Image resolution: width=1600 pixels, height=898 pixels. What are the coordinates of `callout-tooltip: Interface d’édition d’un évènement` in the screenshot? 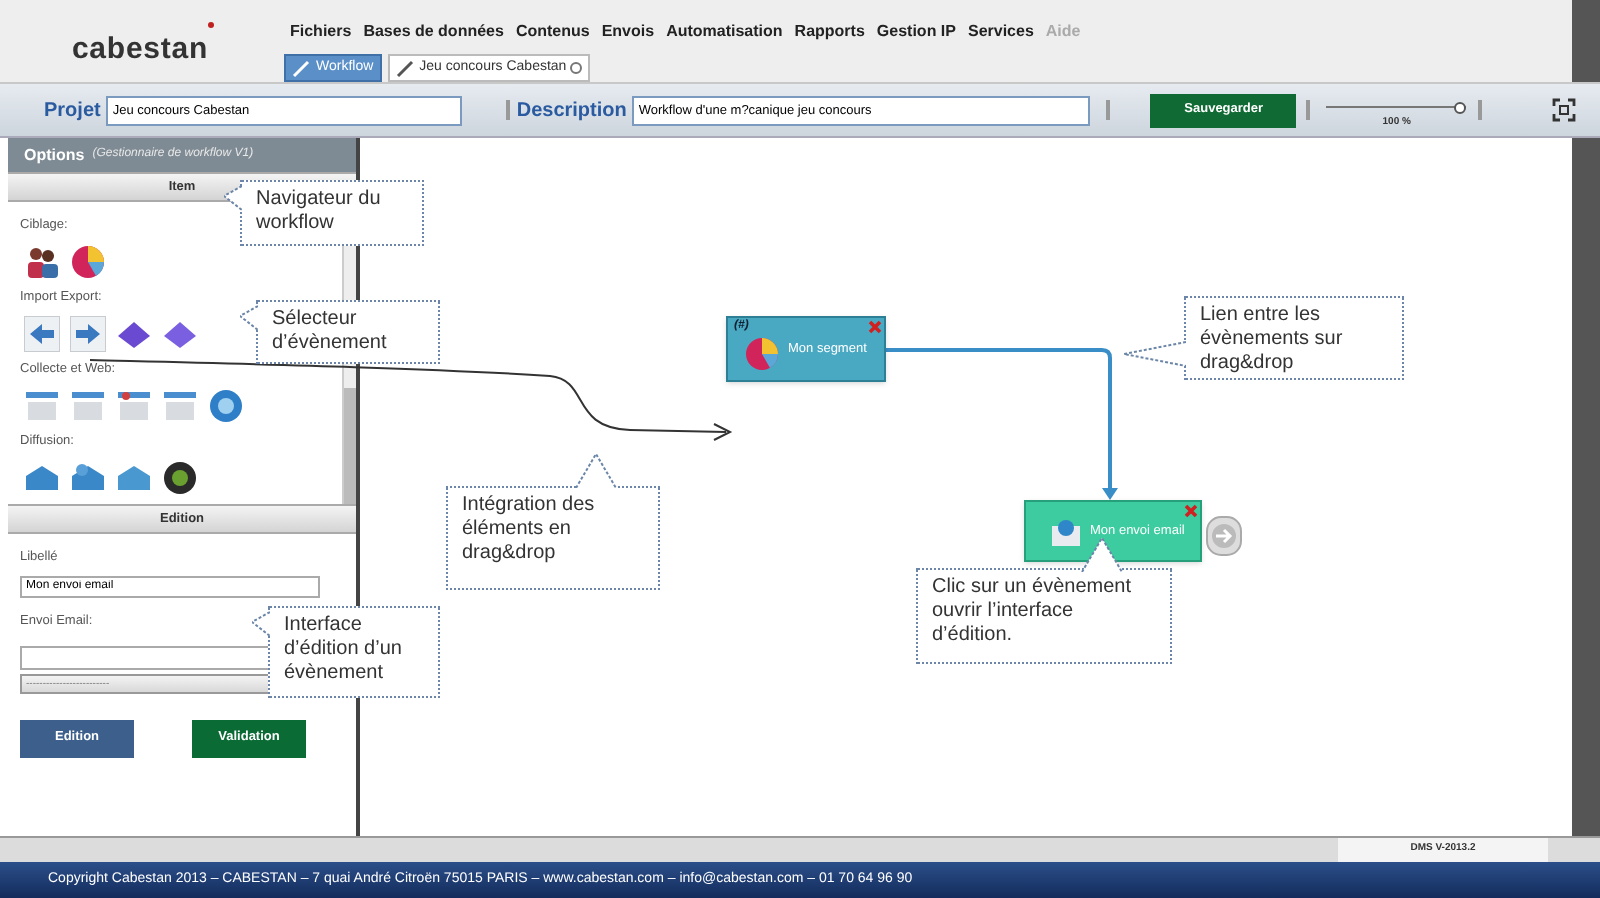 It's located at (354, 652).